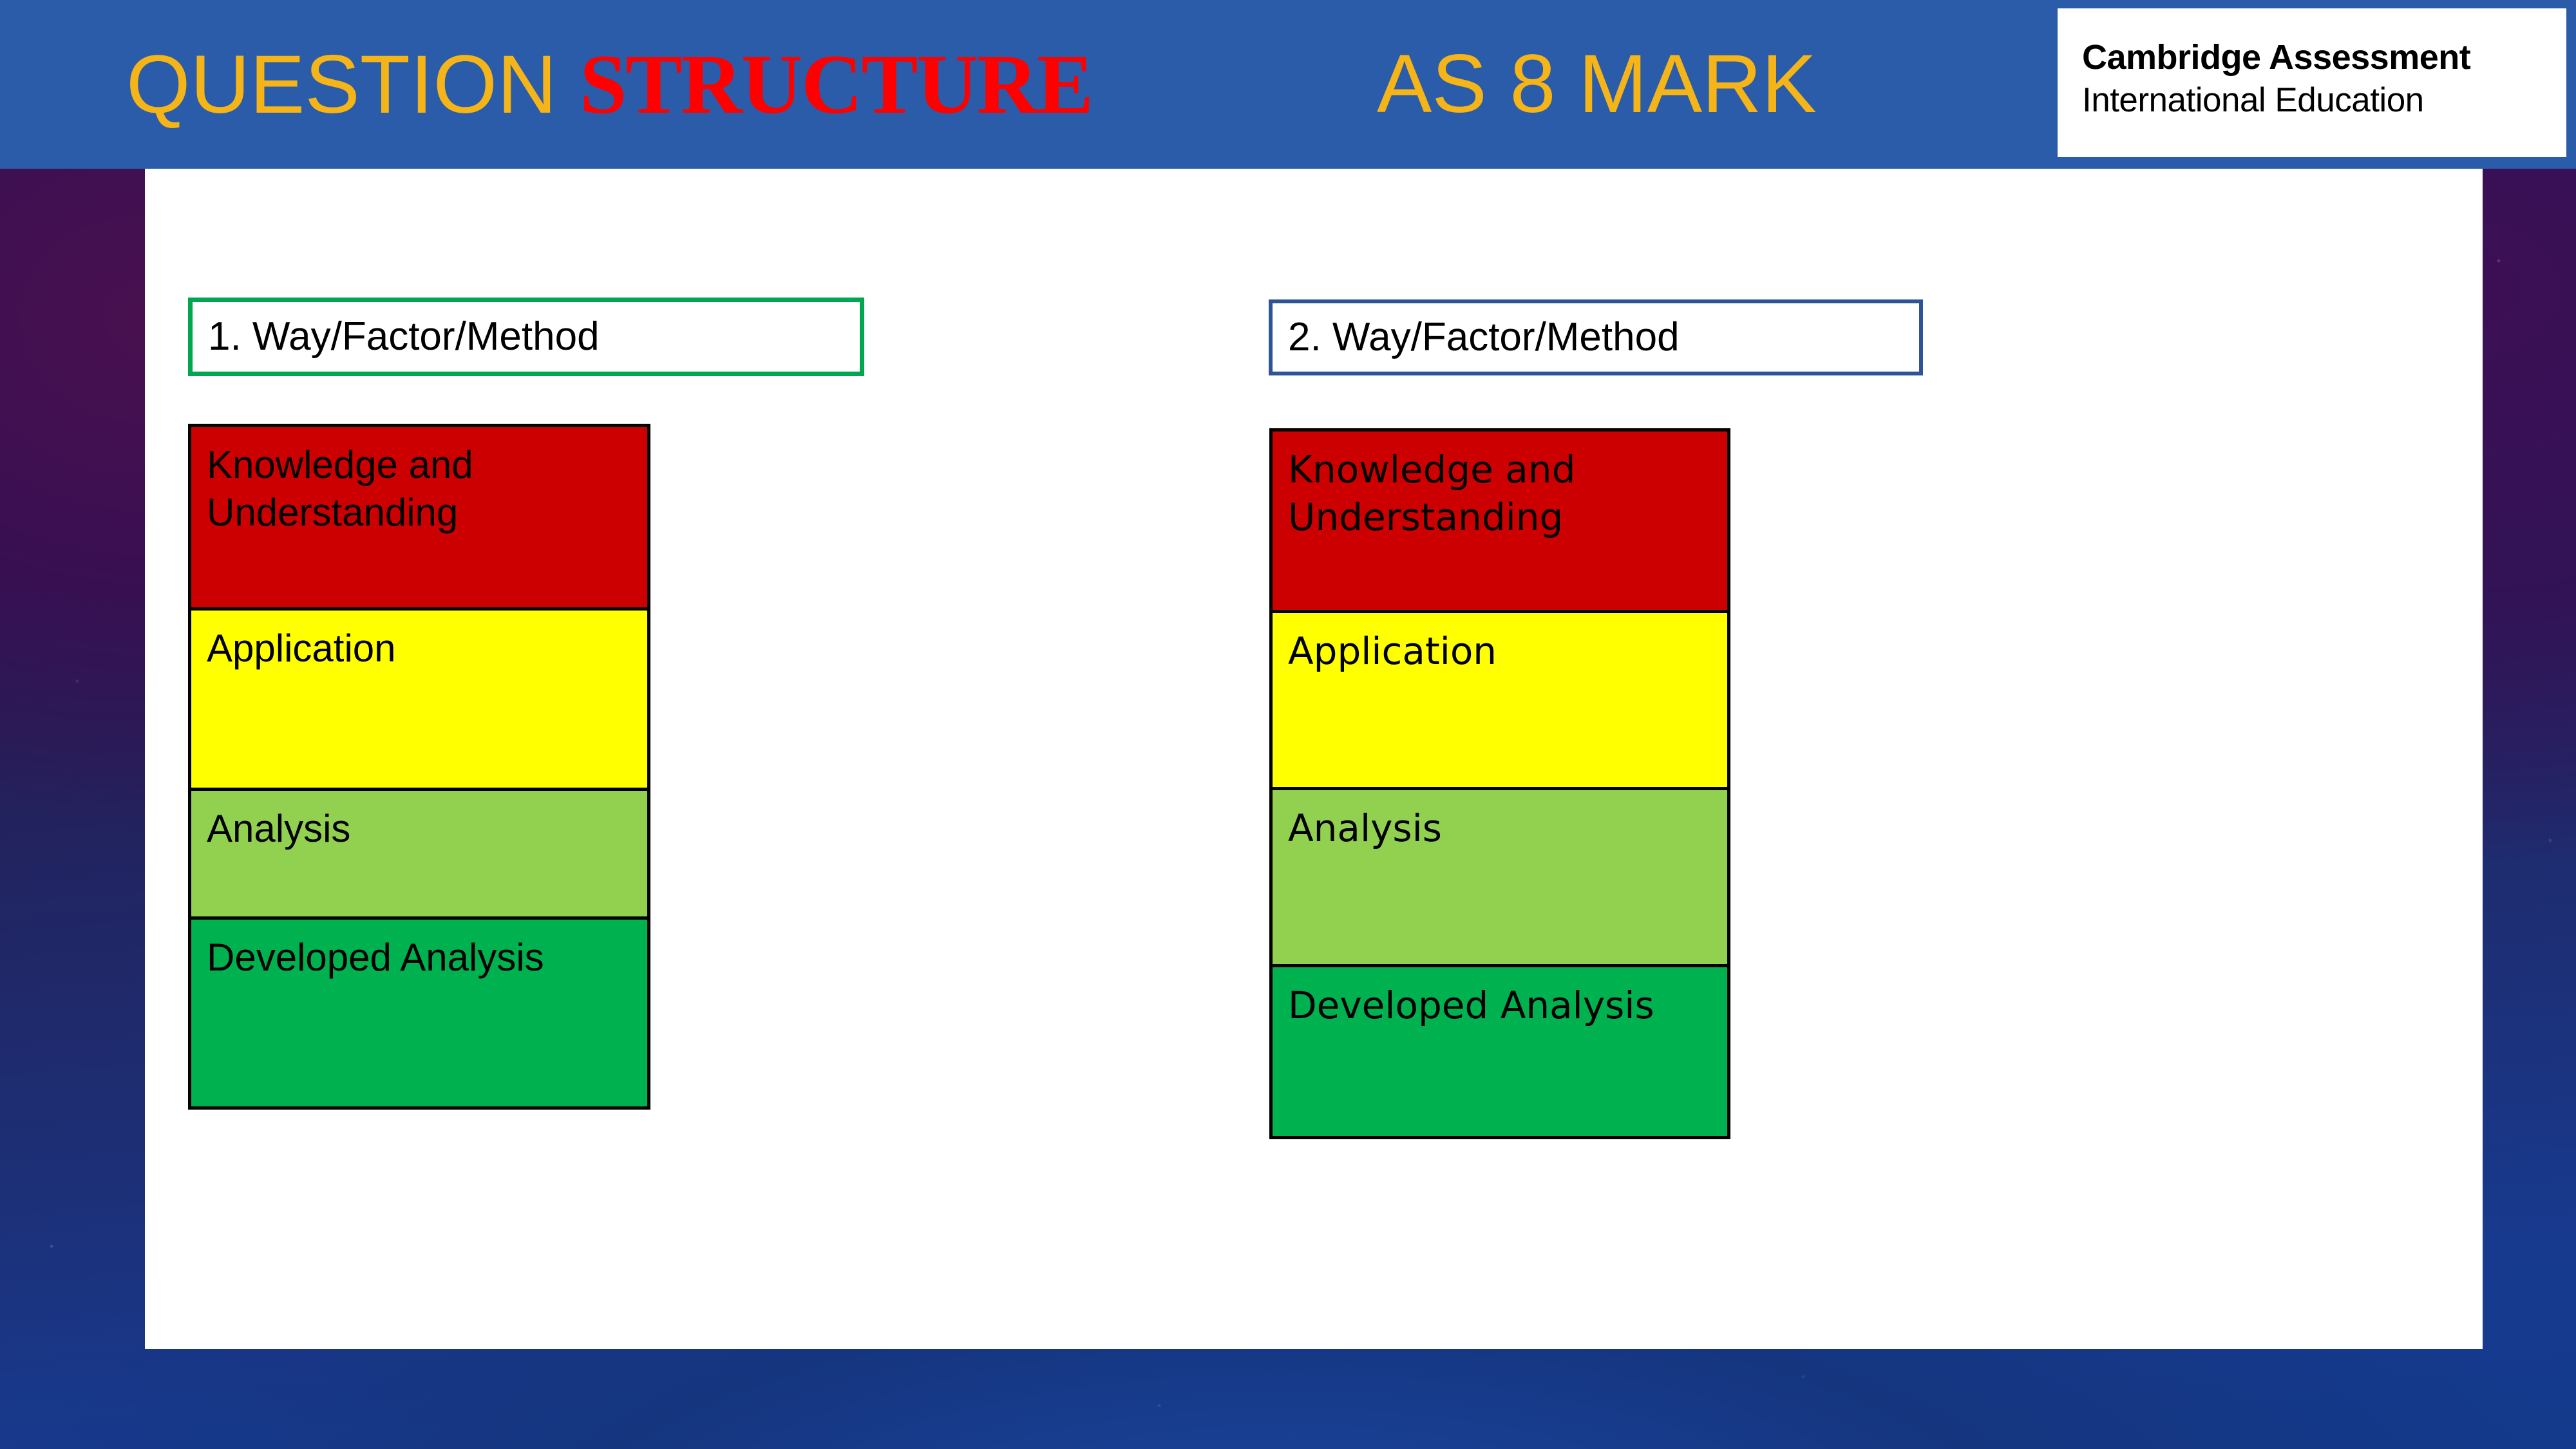 The image size is (2576, 1449). What do you see at coordinates (2276, 58) in the screenshot?
I see `logo-primary-text: Cambridge Assessment` at bounding box center [2276, 58].